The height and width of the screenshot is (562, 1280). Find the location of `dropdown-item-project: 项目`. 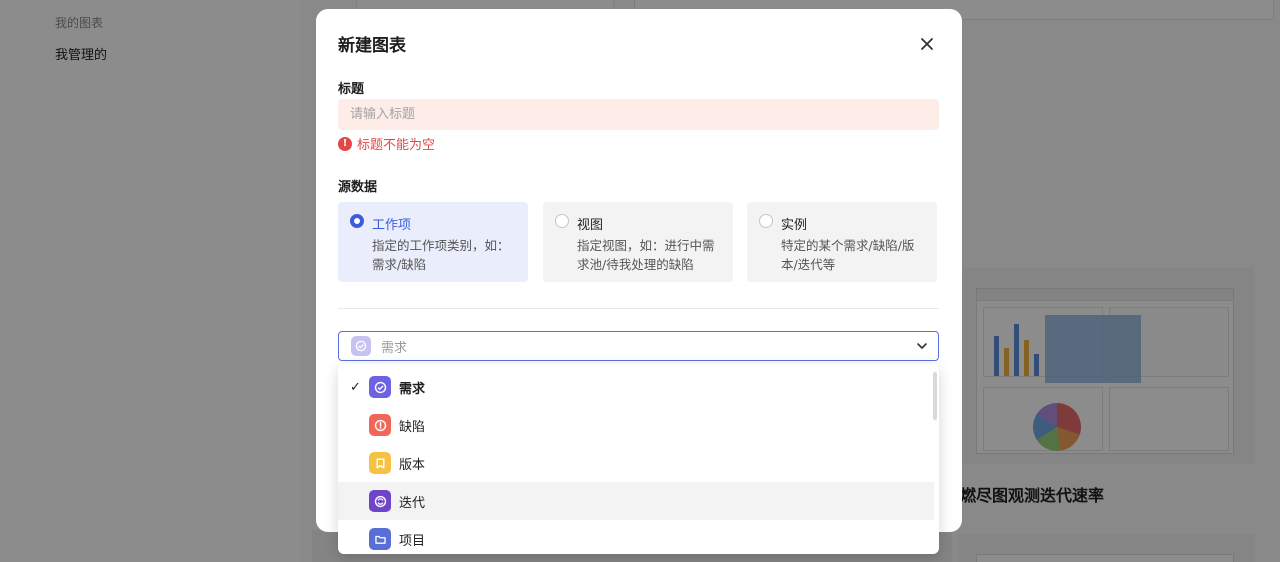

dropdown-item-project: 项目 is located at coordinates (636, 537).